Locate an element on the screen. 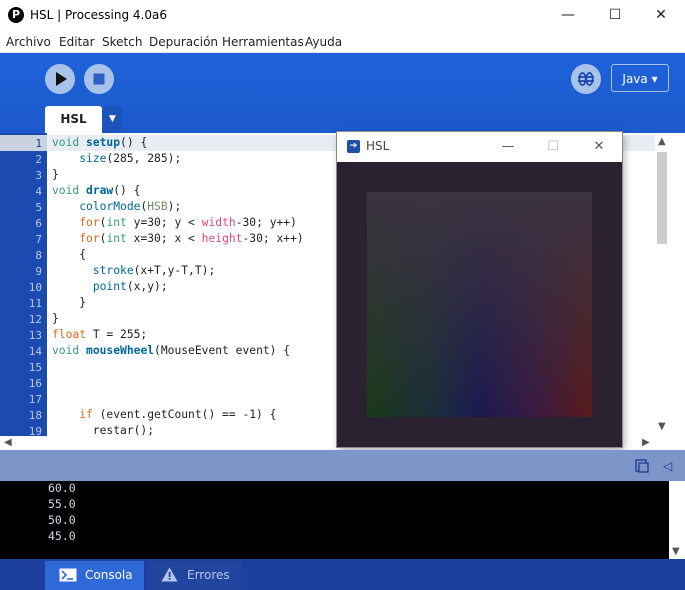 This screenshot has height=590, width=685. mode-selector: Java ▾ is located at coordinates (640, 78).